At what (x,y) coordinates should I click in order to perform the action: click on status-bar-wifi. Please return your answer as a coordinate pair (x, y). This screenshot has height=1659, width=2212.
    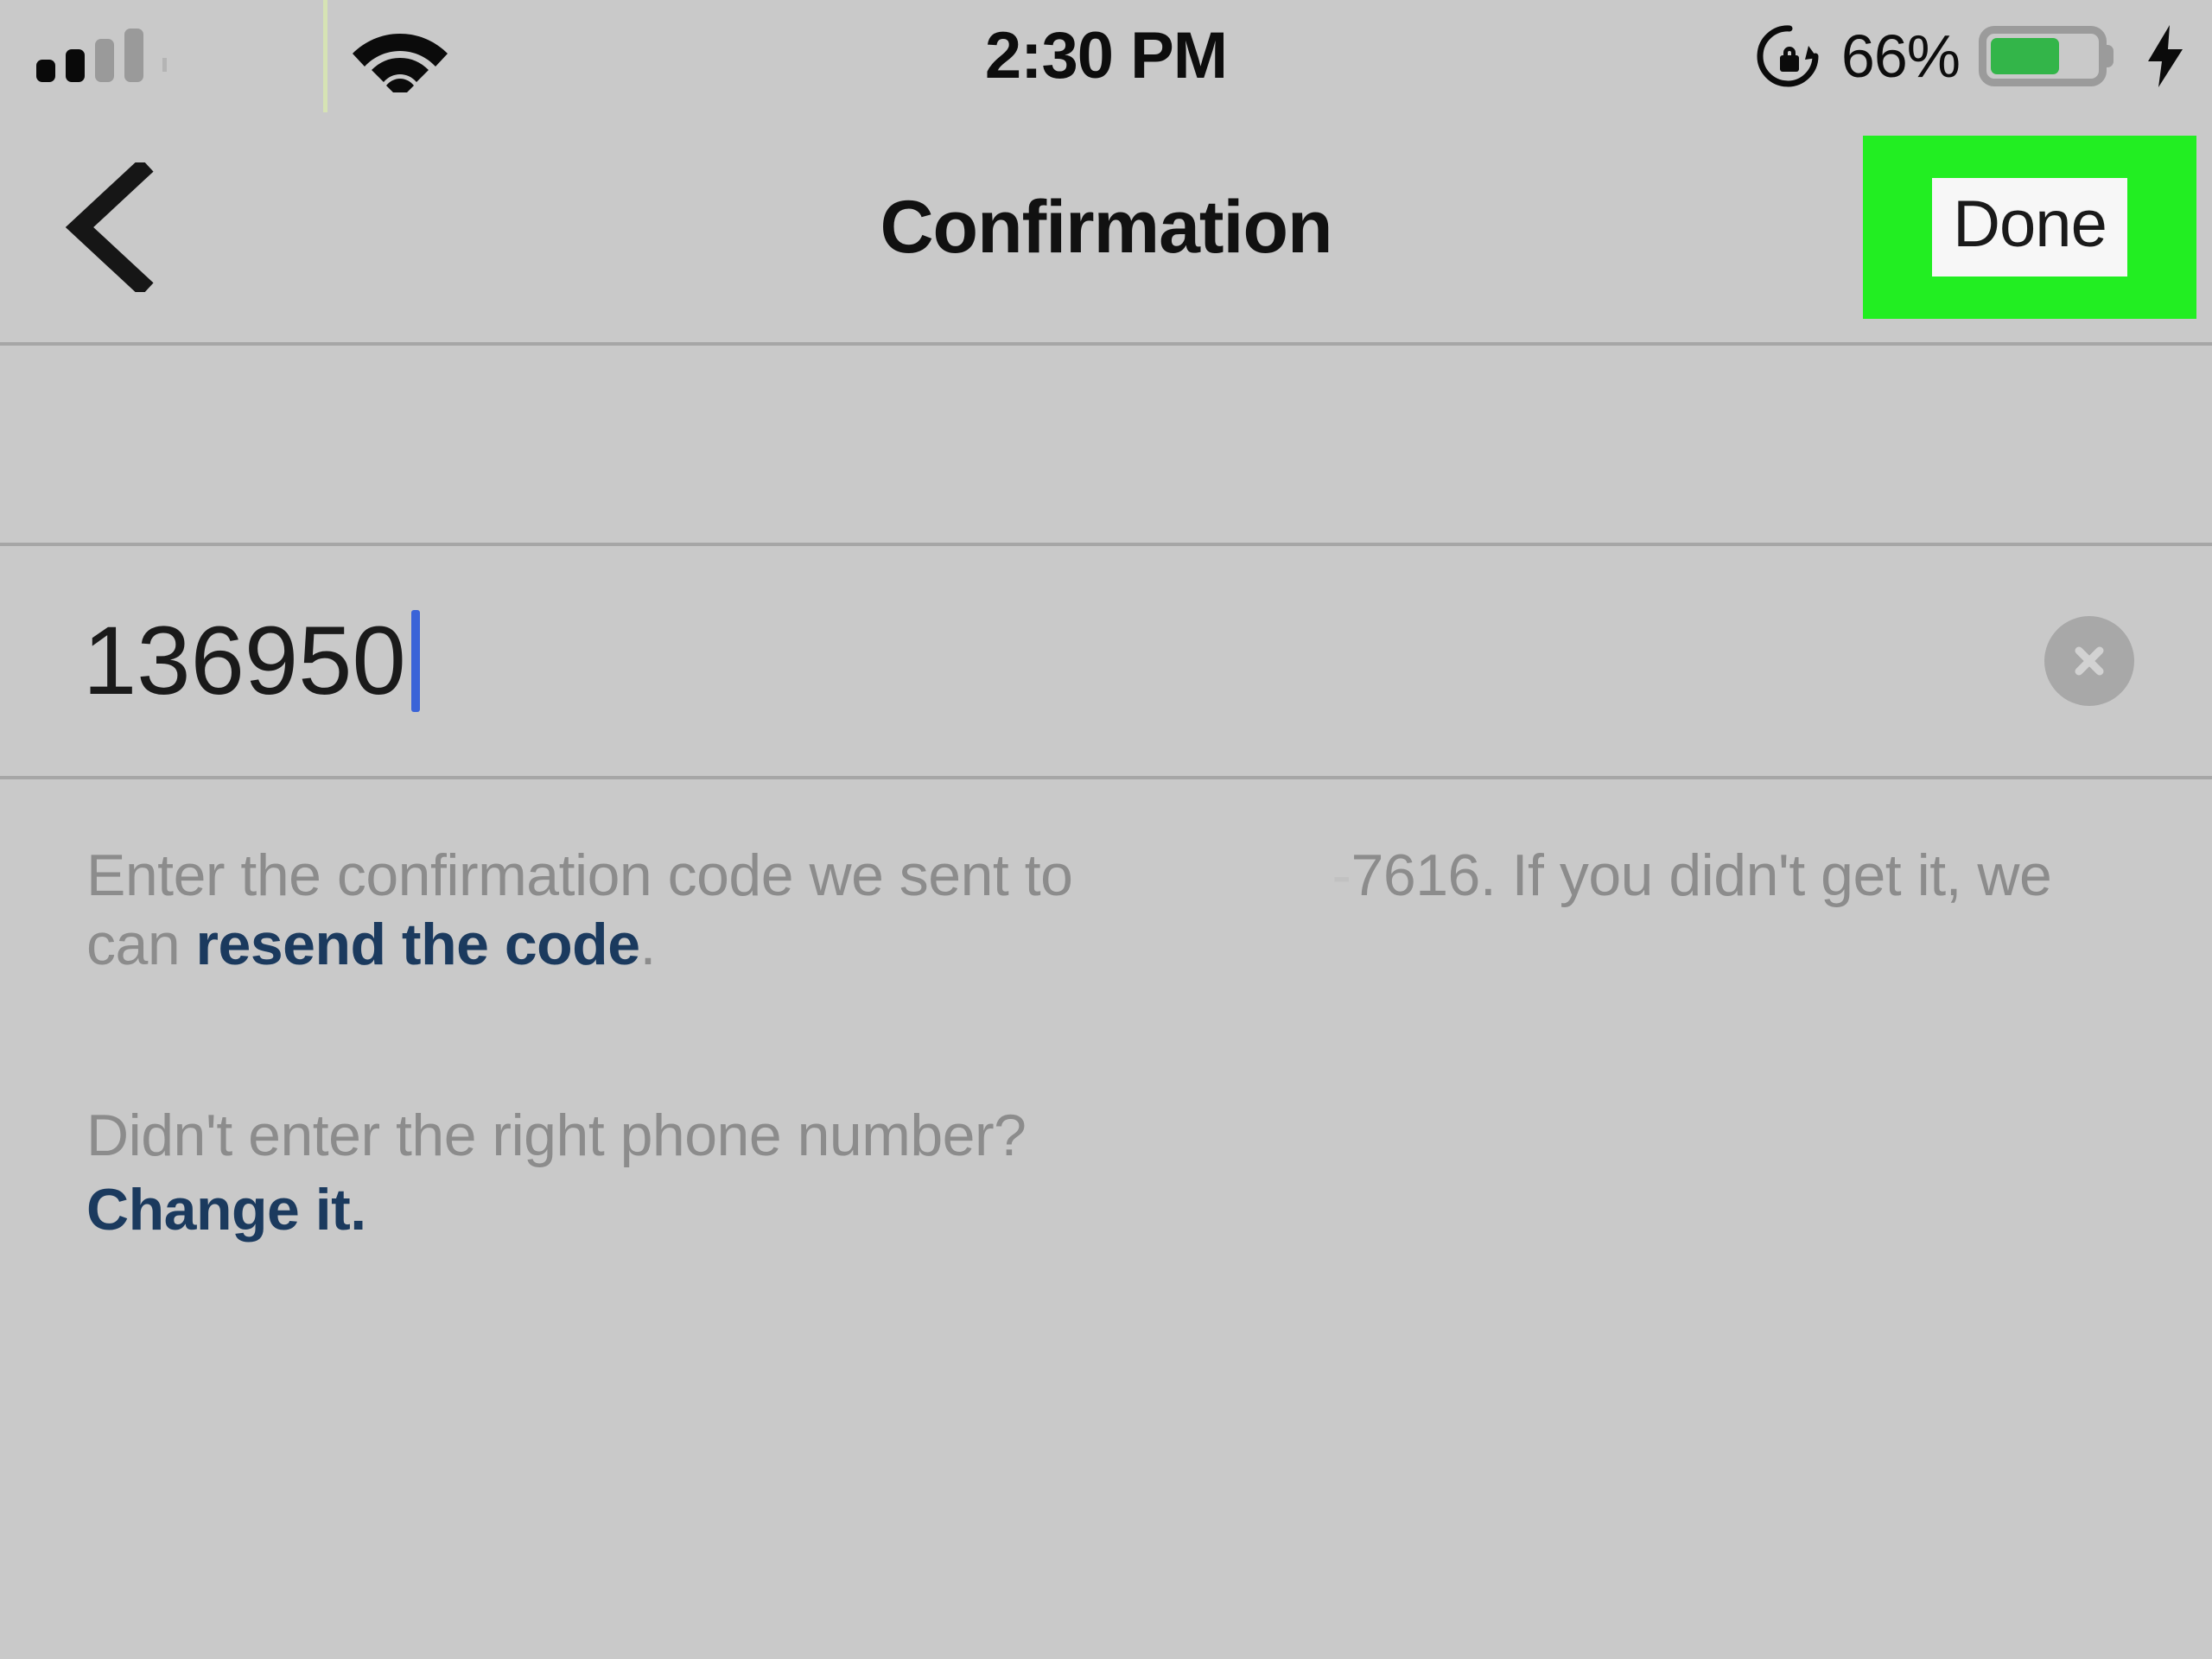
    Looking at the image, I should click on (392, 56).